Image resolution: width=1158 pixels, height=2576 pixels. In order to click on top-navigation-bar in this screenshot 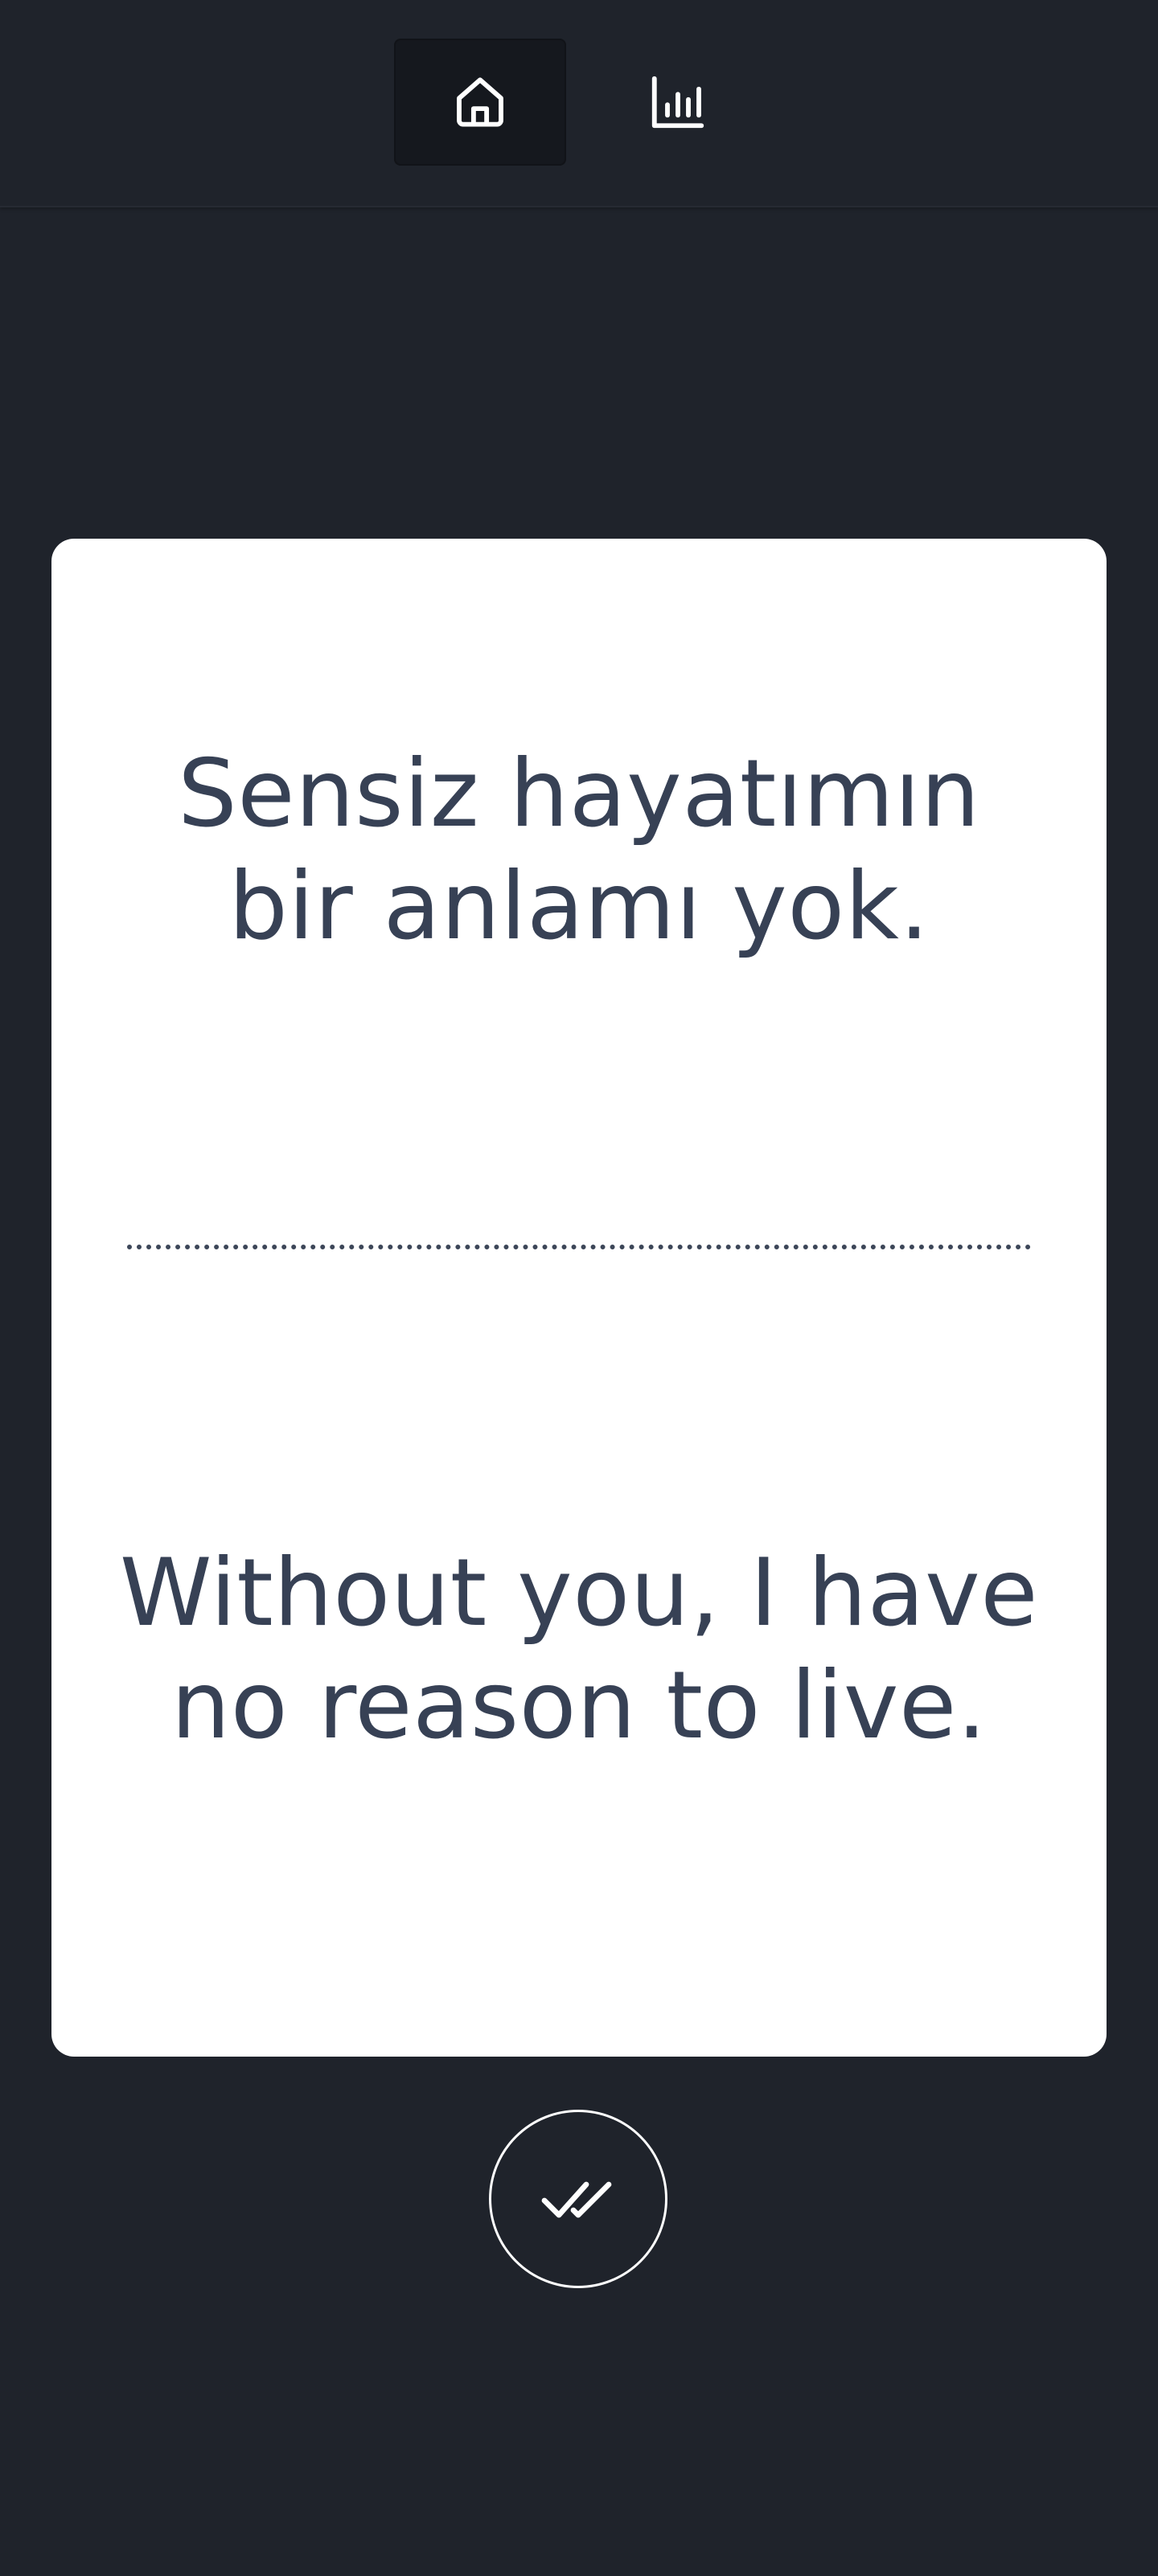, I will do `click(579, 103)`.